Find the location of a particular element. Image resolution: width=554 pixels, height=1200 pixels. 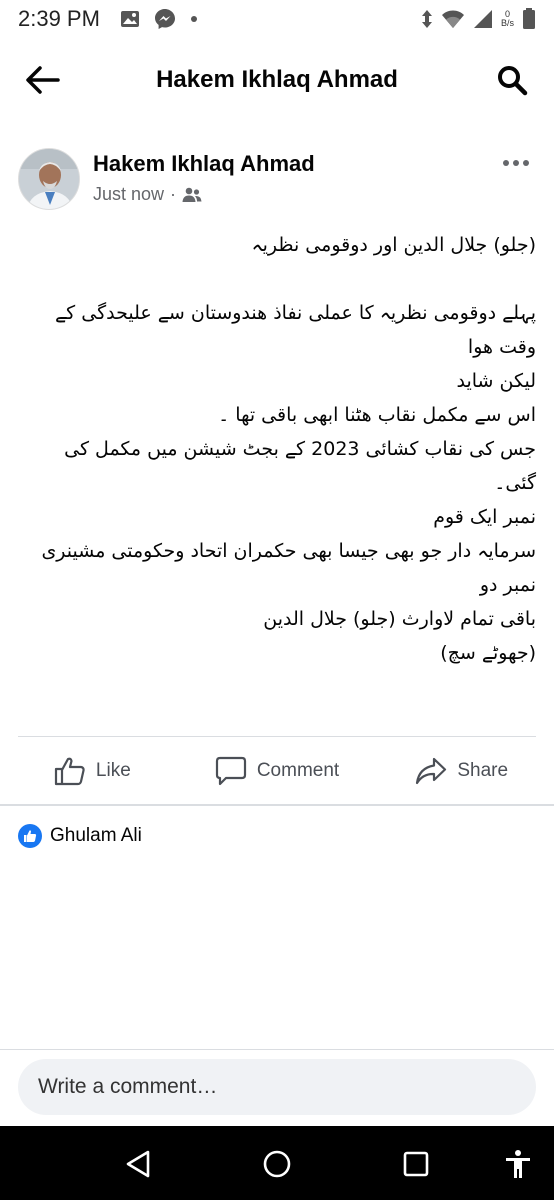

wifi-icon is located at coordinates (452, 19).